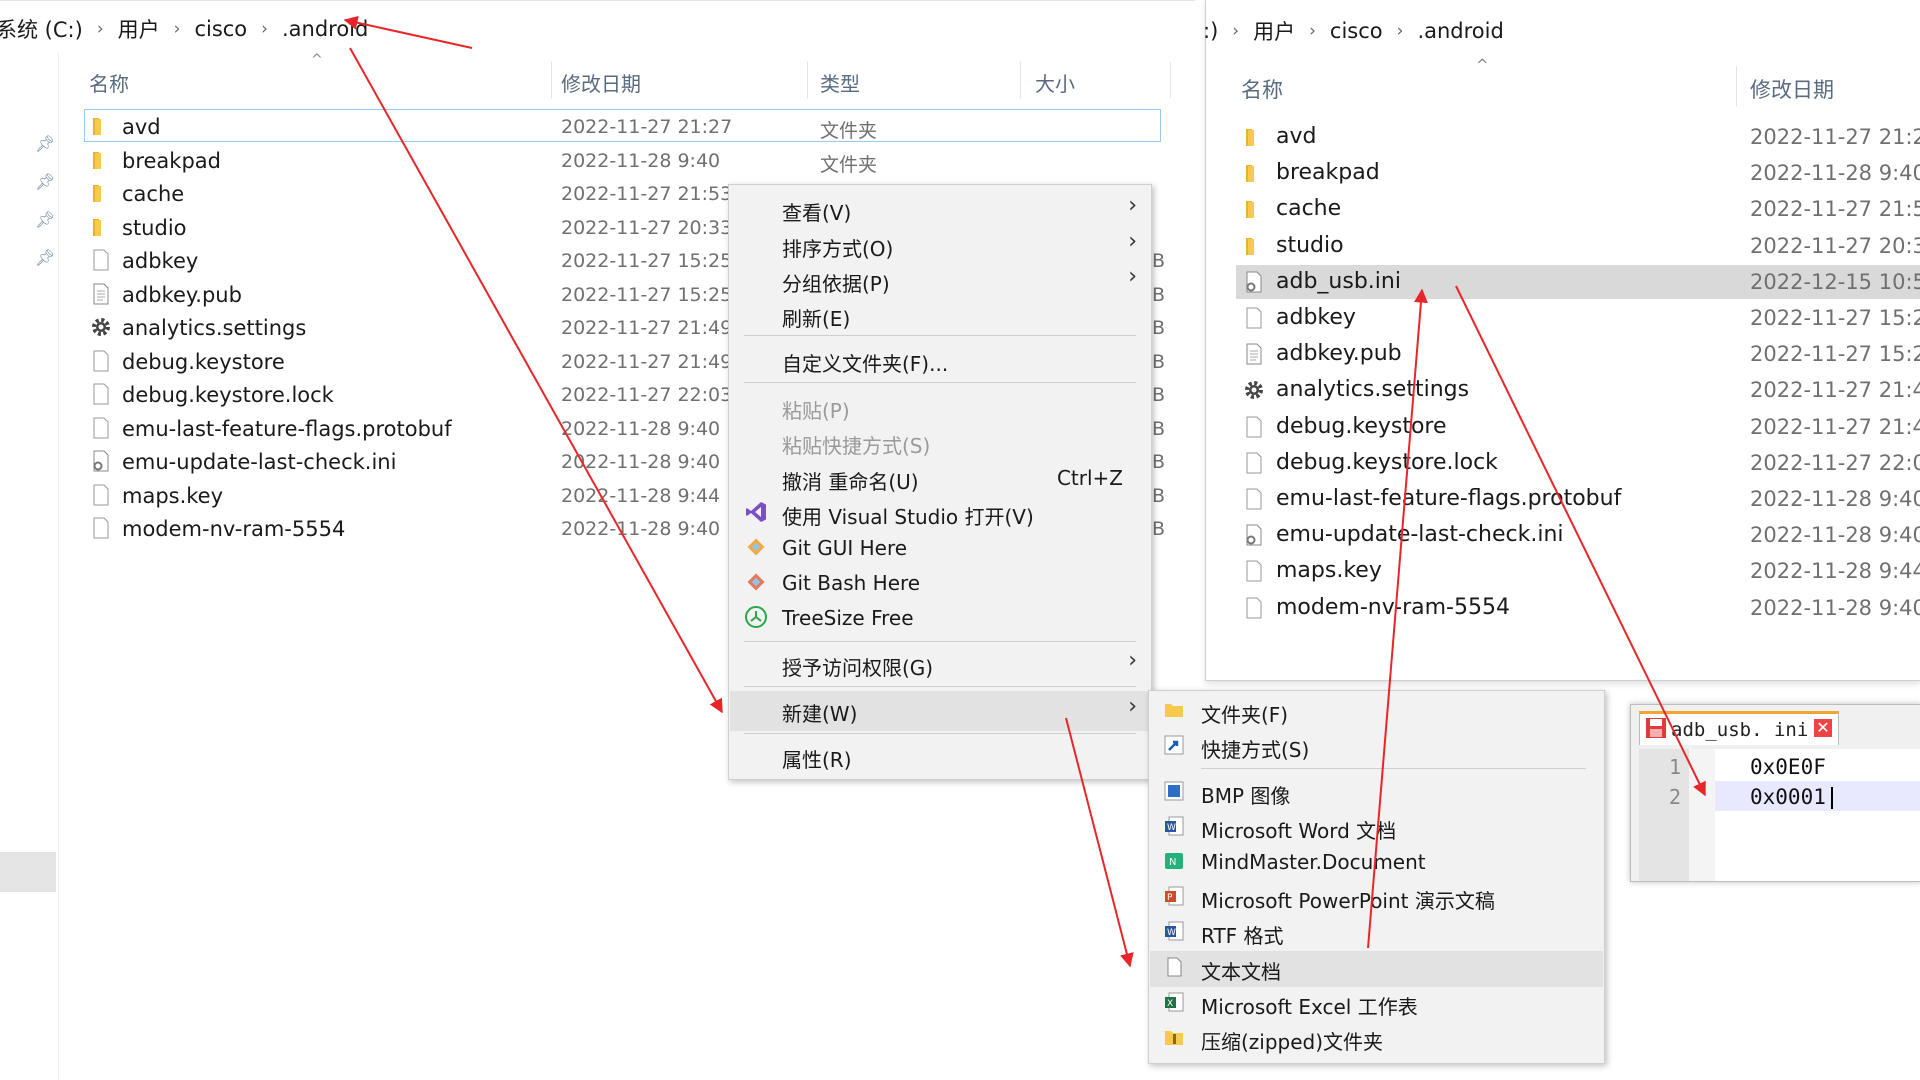 This screenshot has height=1080, width=1920. I want to click on navigation-pane, so click(29, 566).